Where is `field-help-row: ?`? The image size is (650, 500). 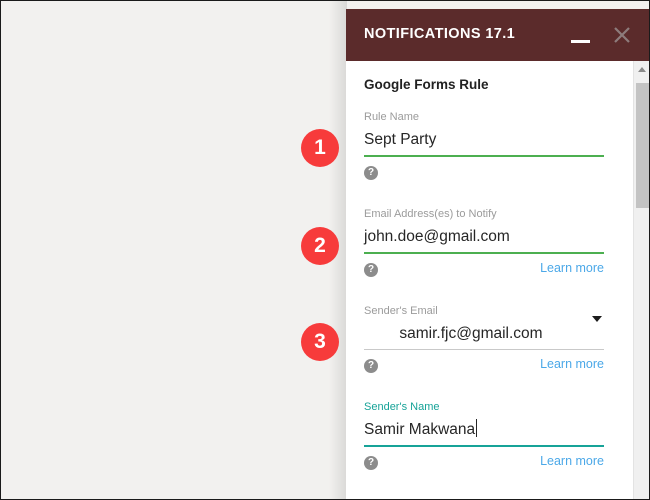 field-help-row: ? is located at coordinates (484, 176).